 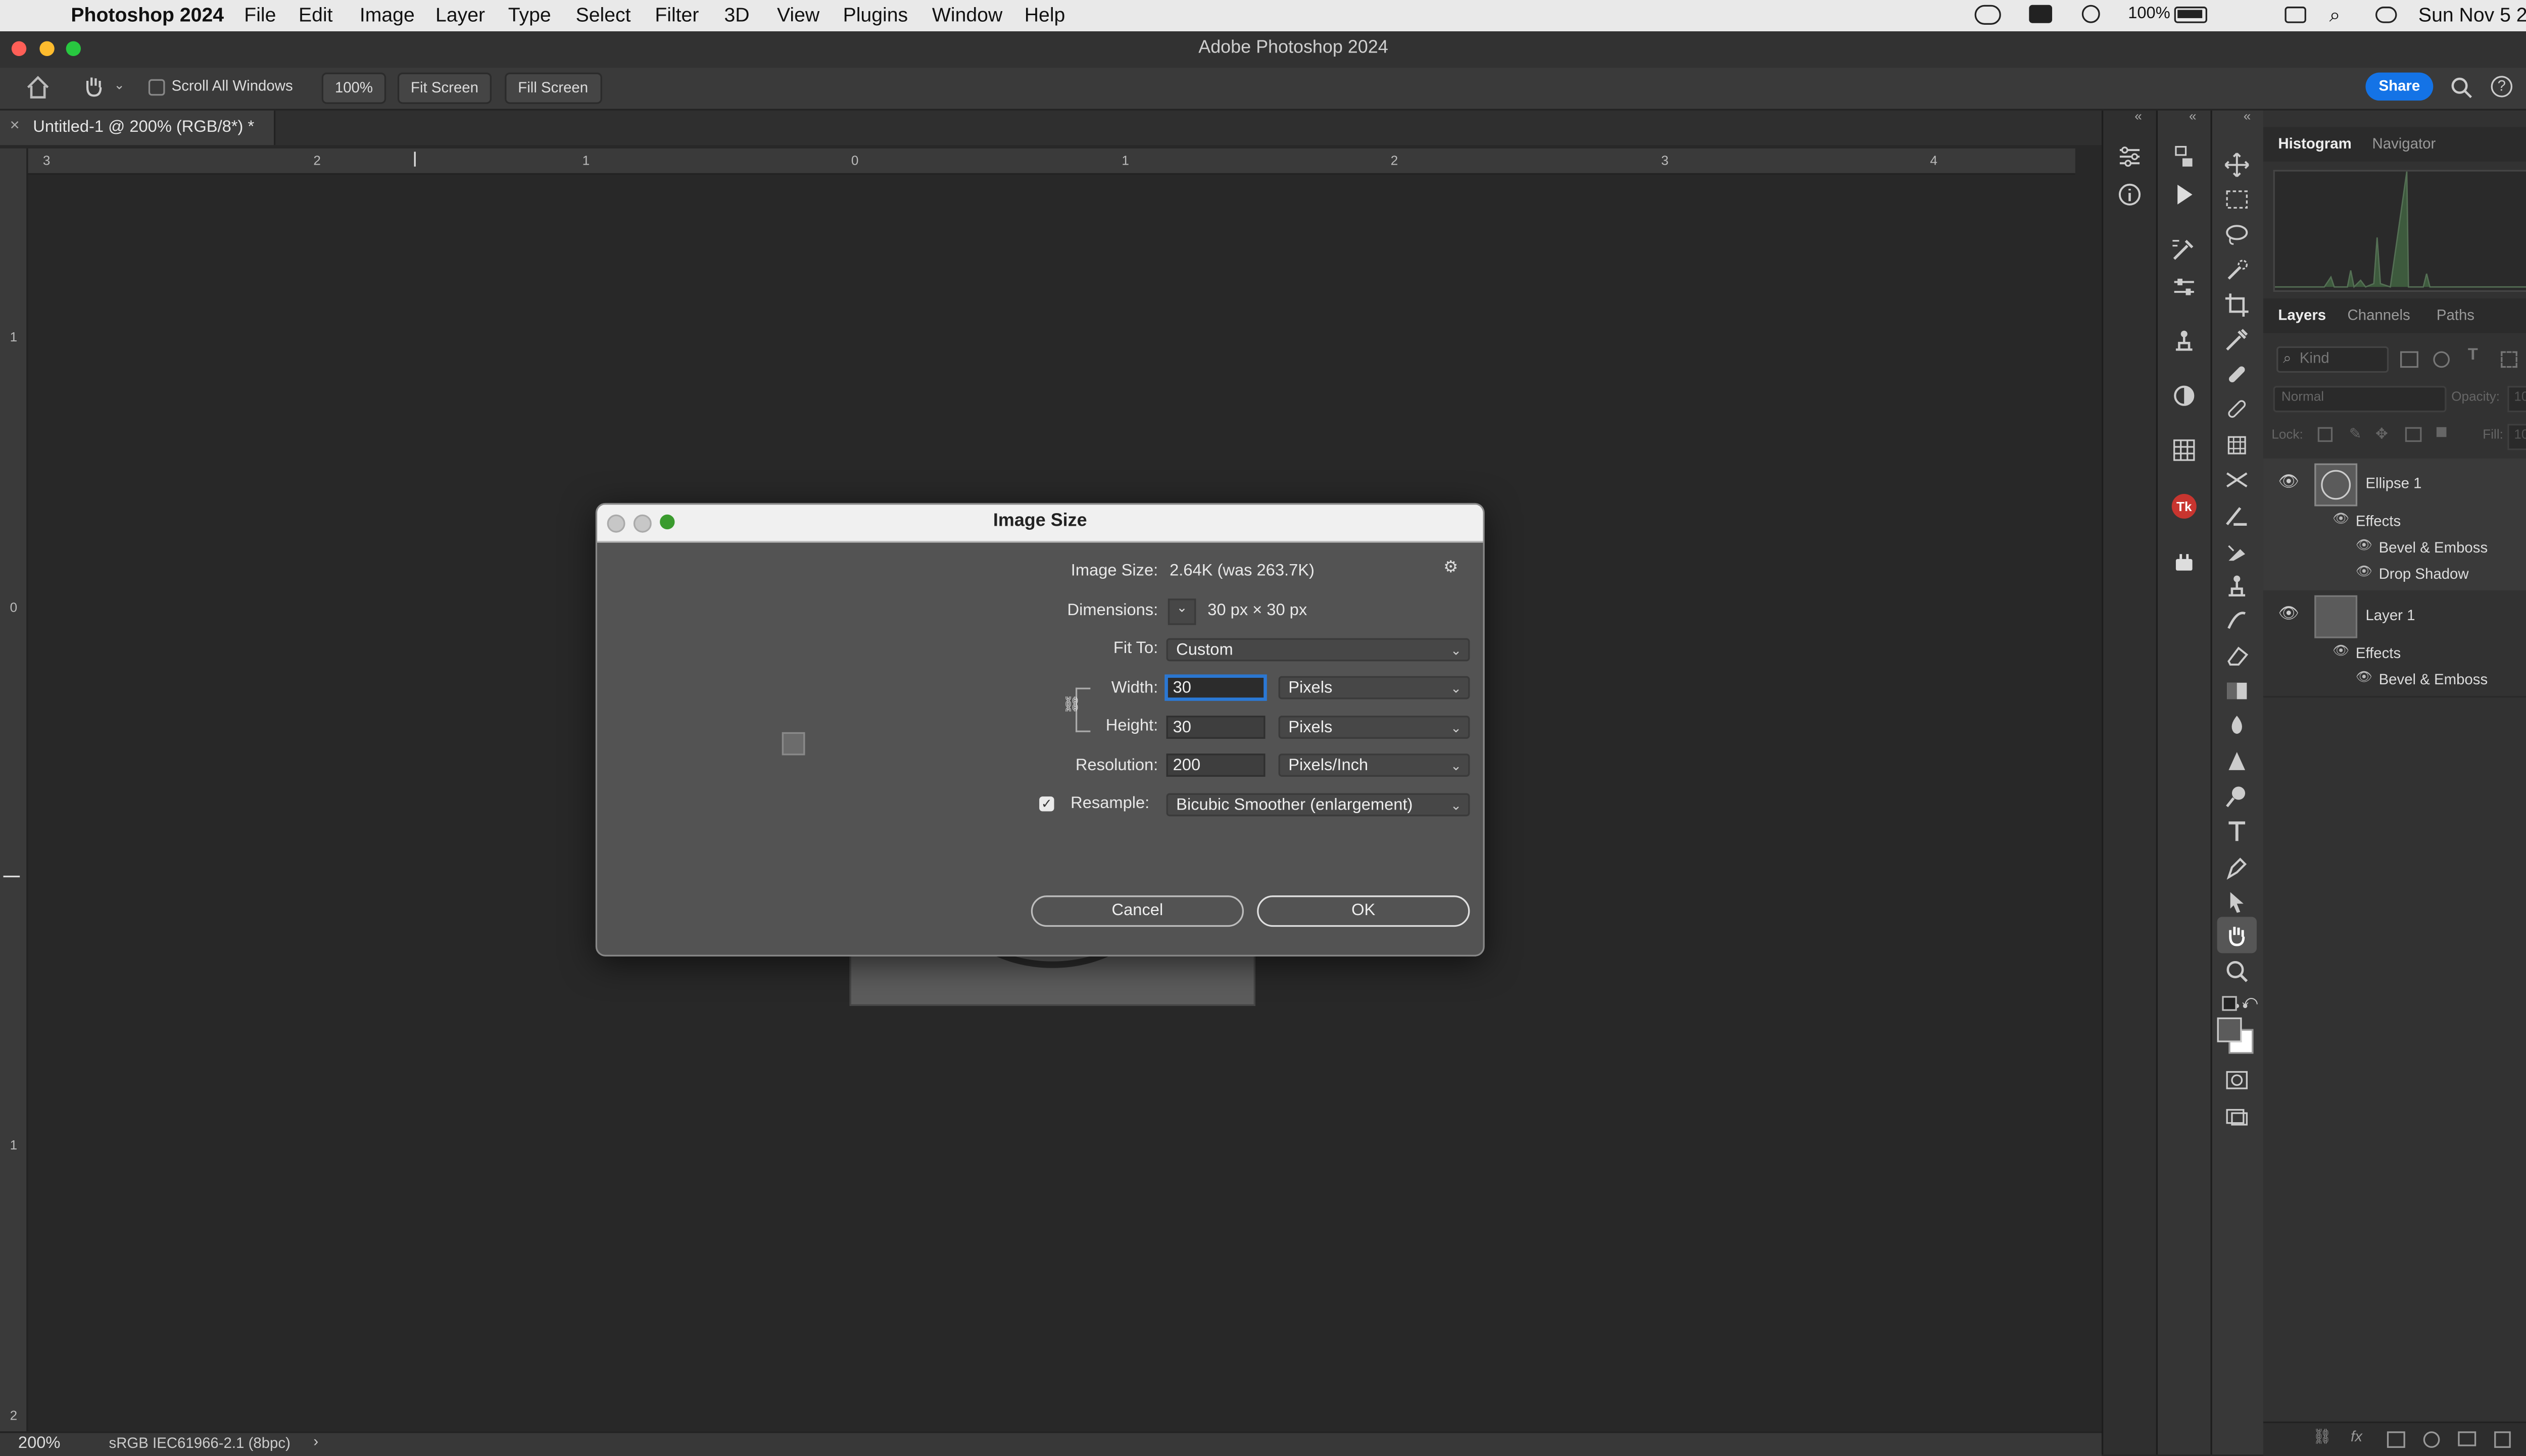 What do you see at coordinates (875, 16) in the screenshot?
I see `menu-plugins: Plugins` at bounding box center [875, 16].